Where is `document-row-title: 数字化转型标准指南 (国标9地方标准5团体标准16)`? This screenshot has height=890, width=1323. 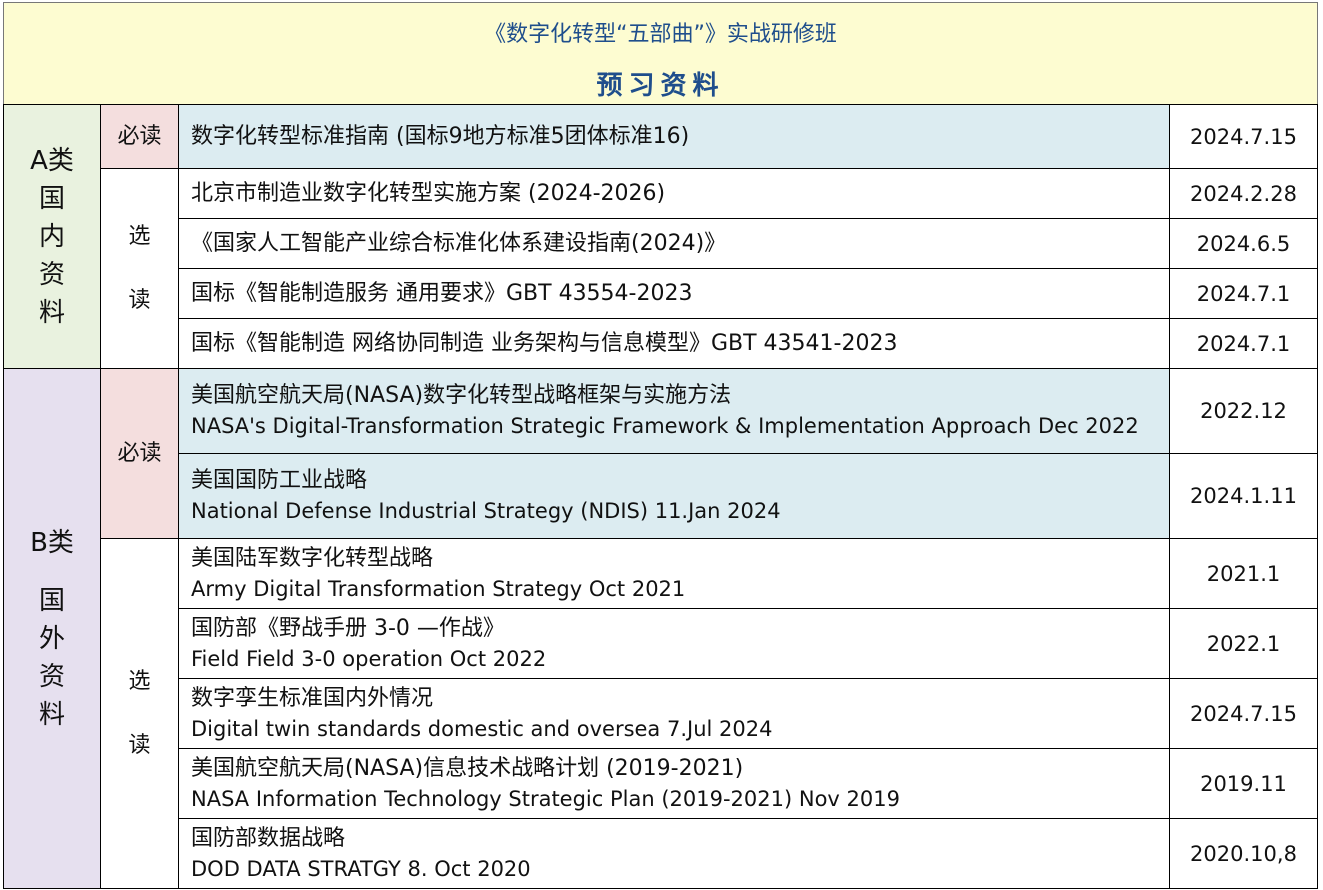
document-row-title: 数字化转型标准指南 (国标9地方标准5团体标准16) is located at coordinates (674, 136).